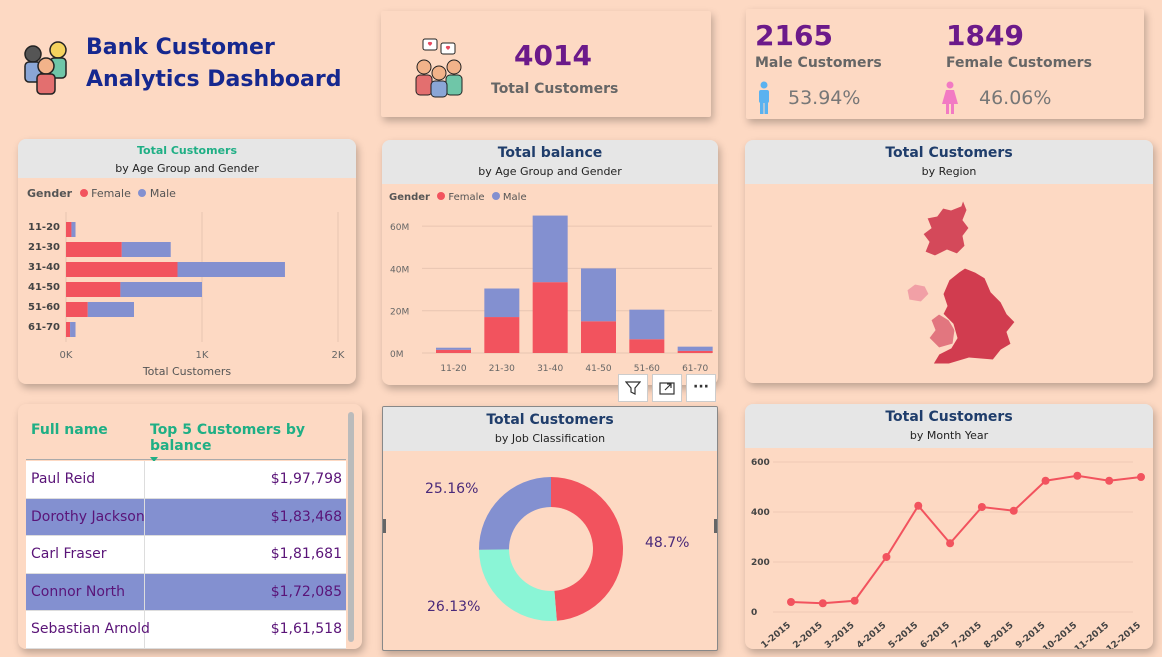 This screenshot has width=1162, height=657. I want to click on female-person-icon, so click(950, 97).